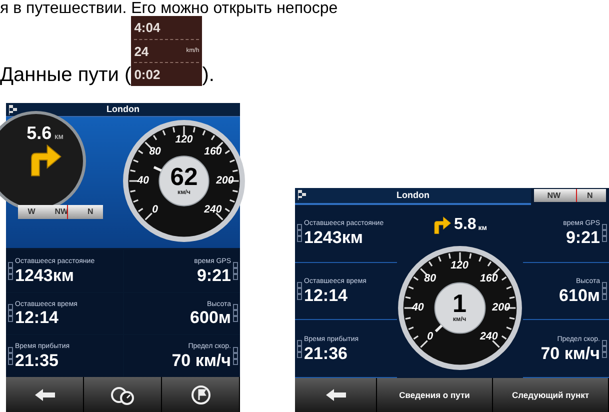  Describe the element at coordinates (465, 225) in the screenshot. I see `turn-distance: 5.8` at that location.